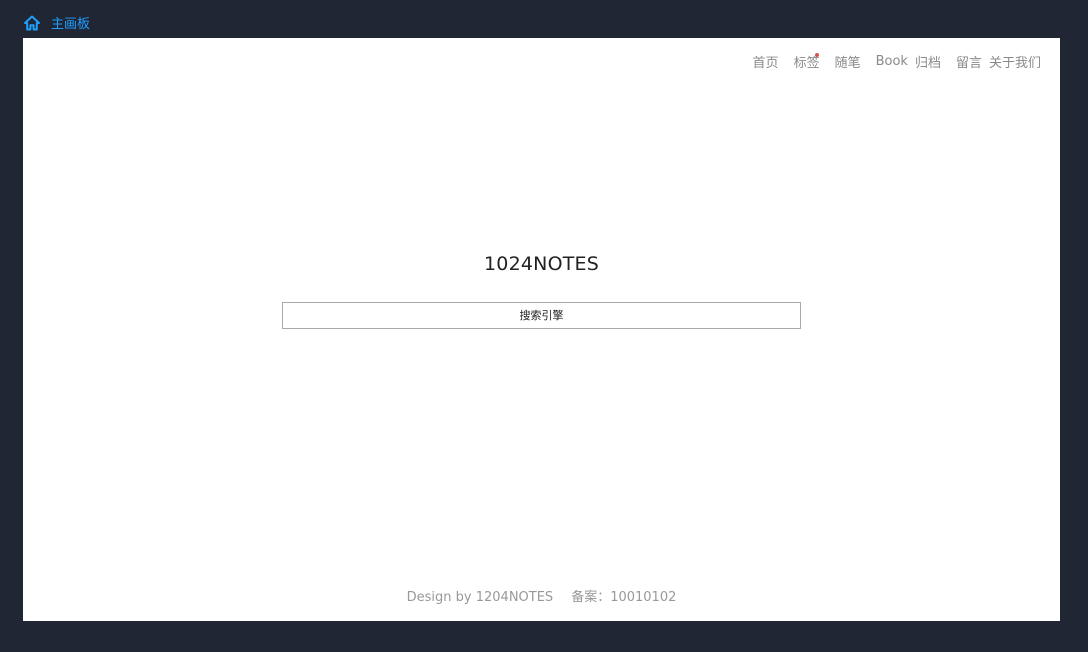 The image size is (1088, 652). I want to click on top-bar: 主画板, so click(544, 19).